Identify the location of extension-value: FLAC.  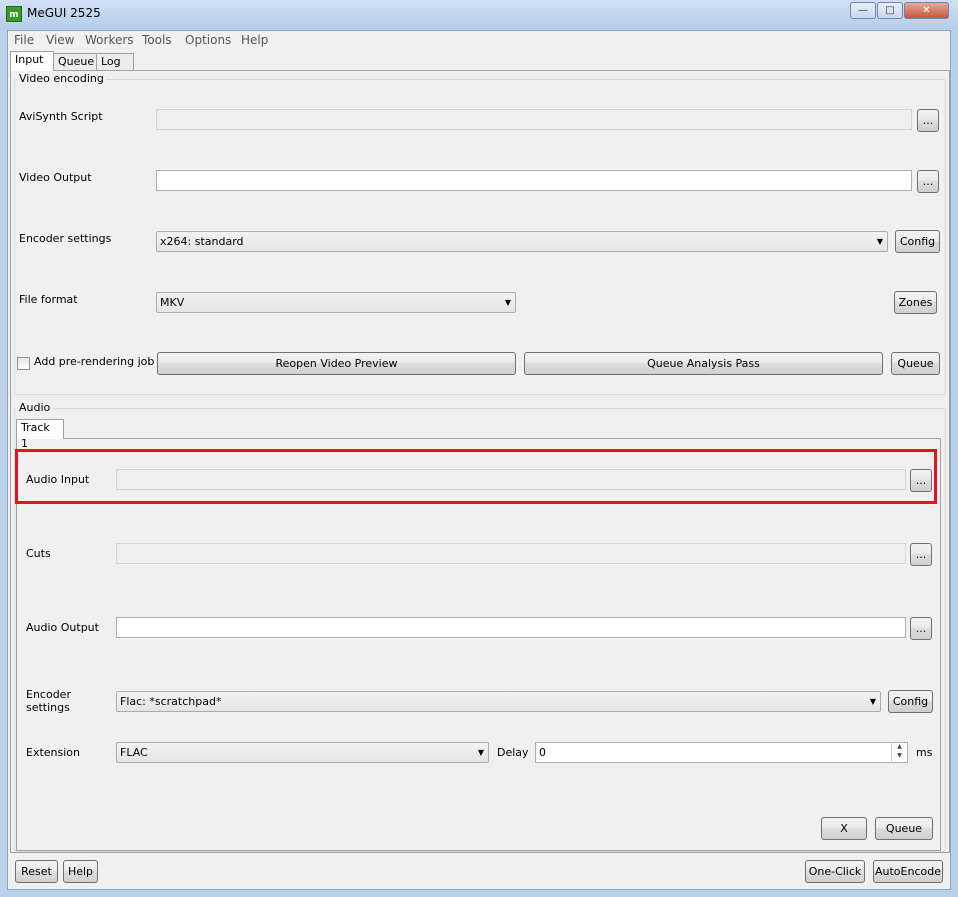
(134, 752).